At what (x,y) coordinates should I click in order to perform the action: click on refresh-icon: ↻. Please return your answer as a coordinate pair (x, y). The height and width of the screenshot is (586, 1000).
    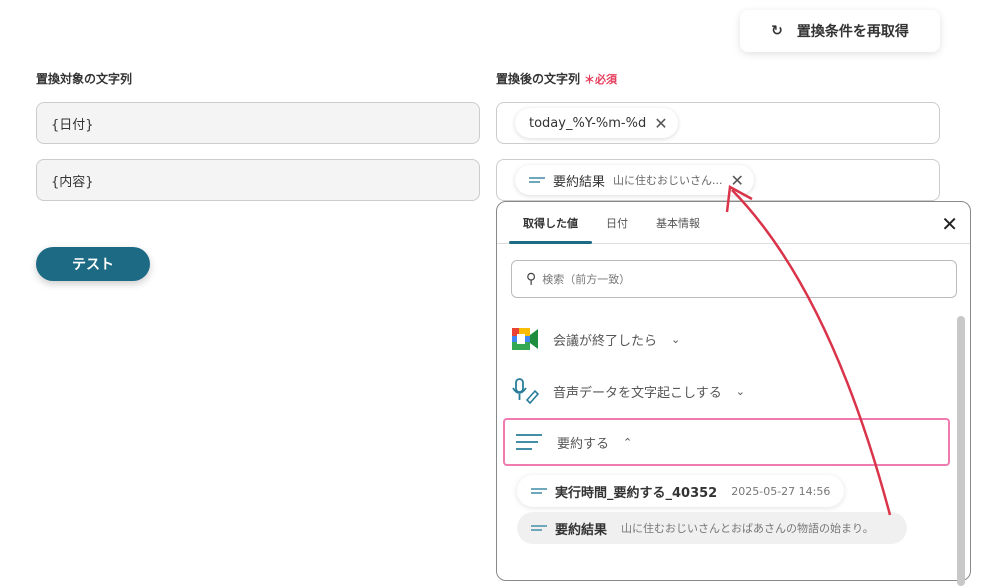
    Looking at the image, I should click on (777, 31).